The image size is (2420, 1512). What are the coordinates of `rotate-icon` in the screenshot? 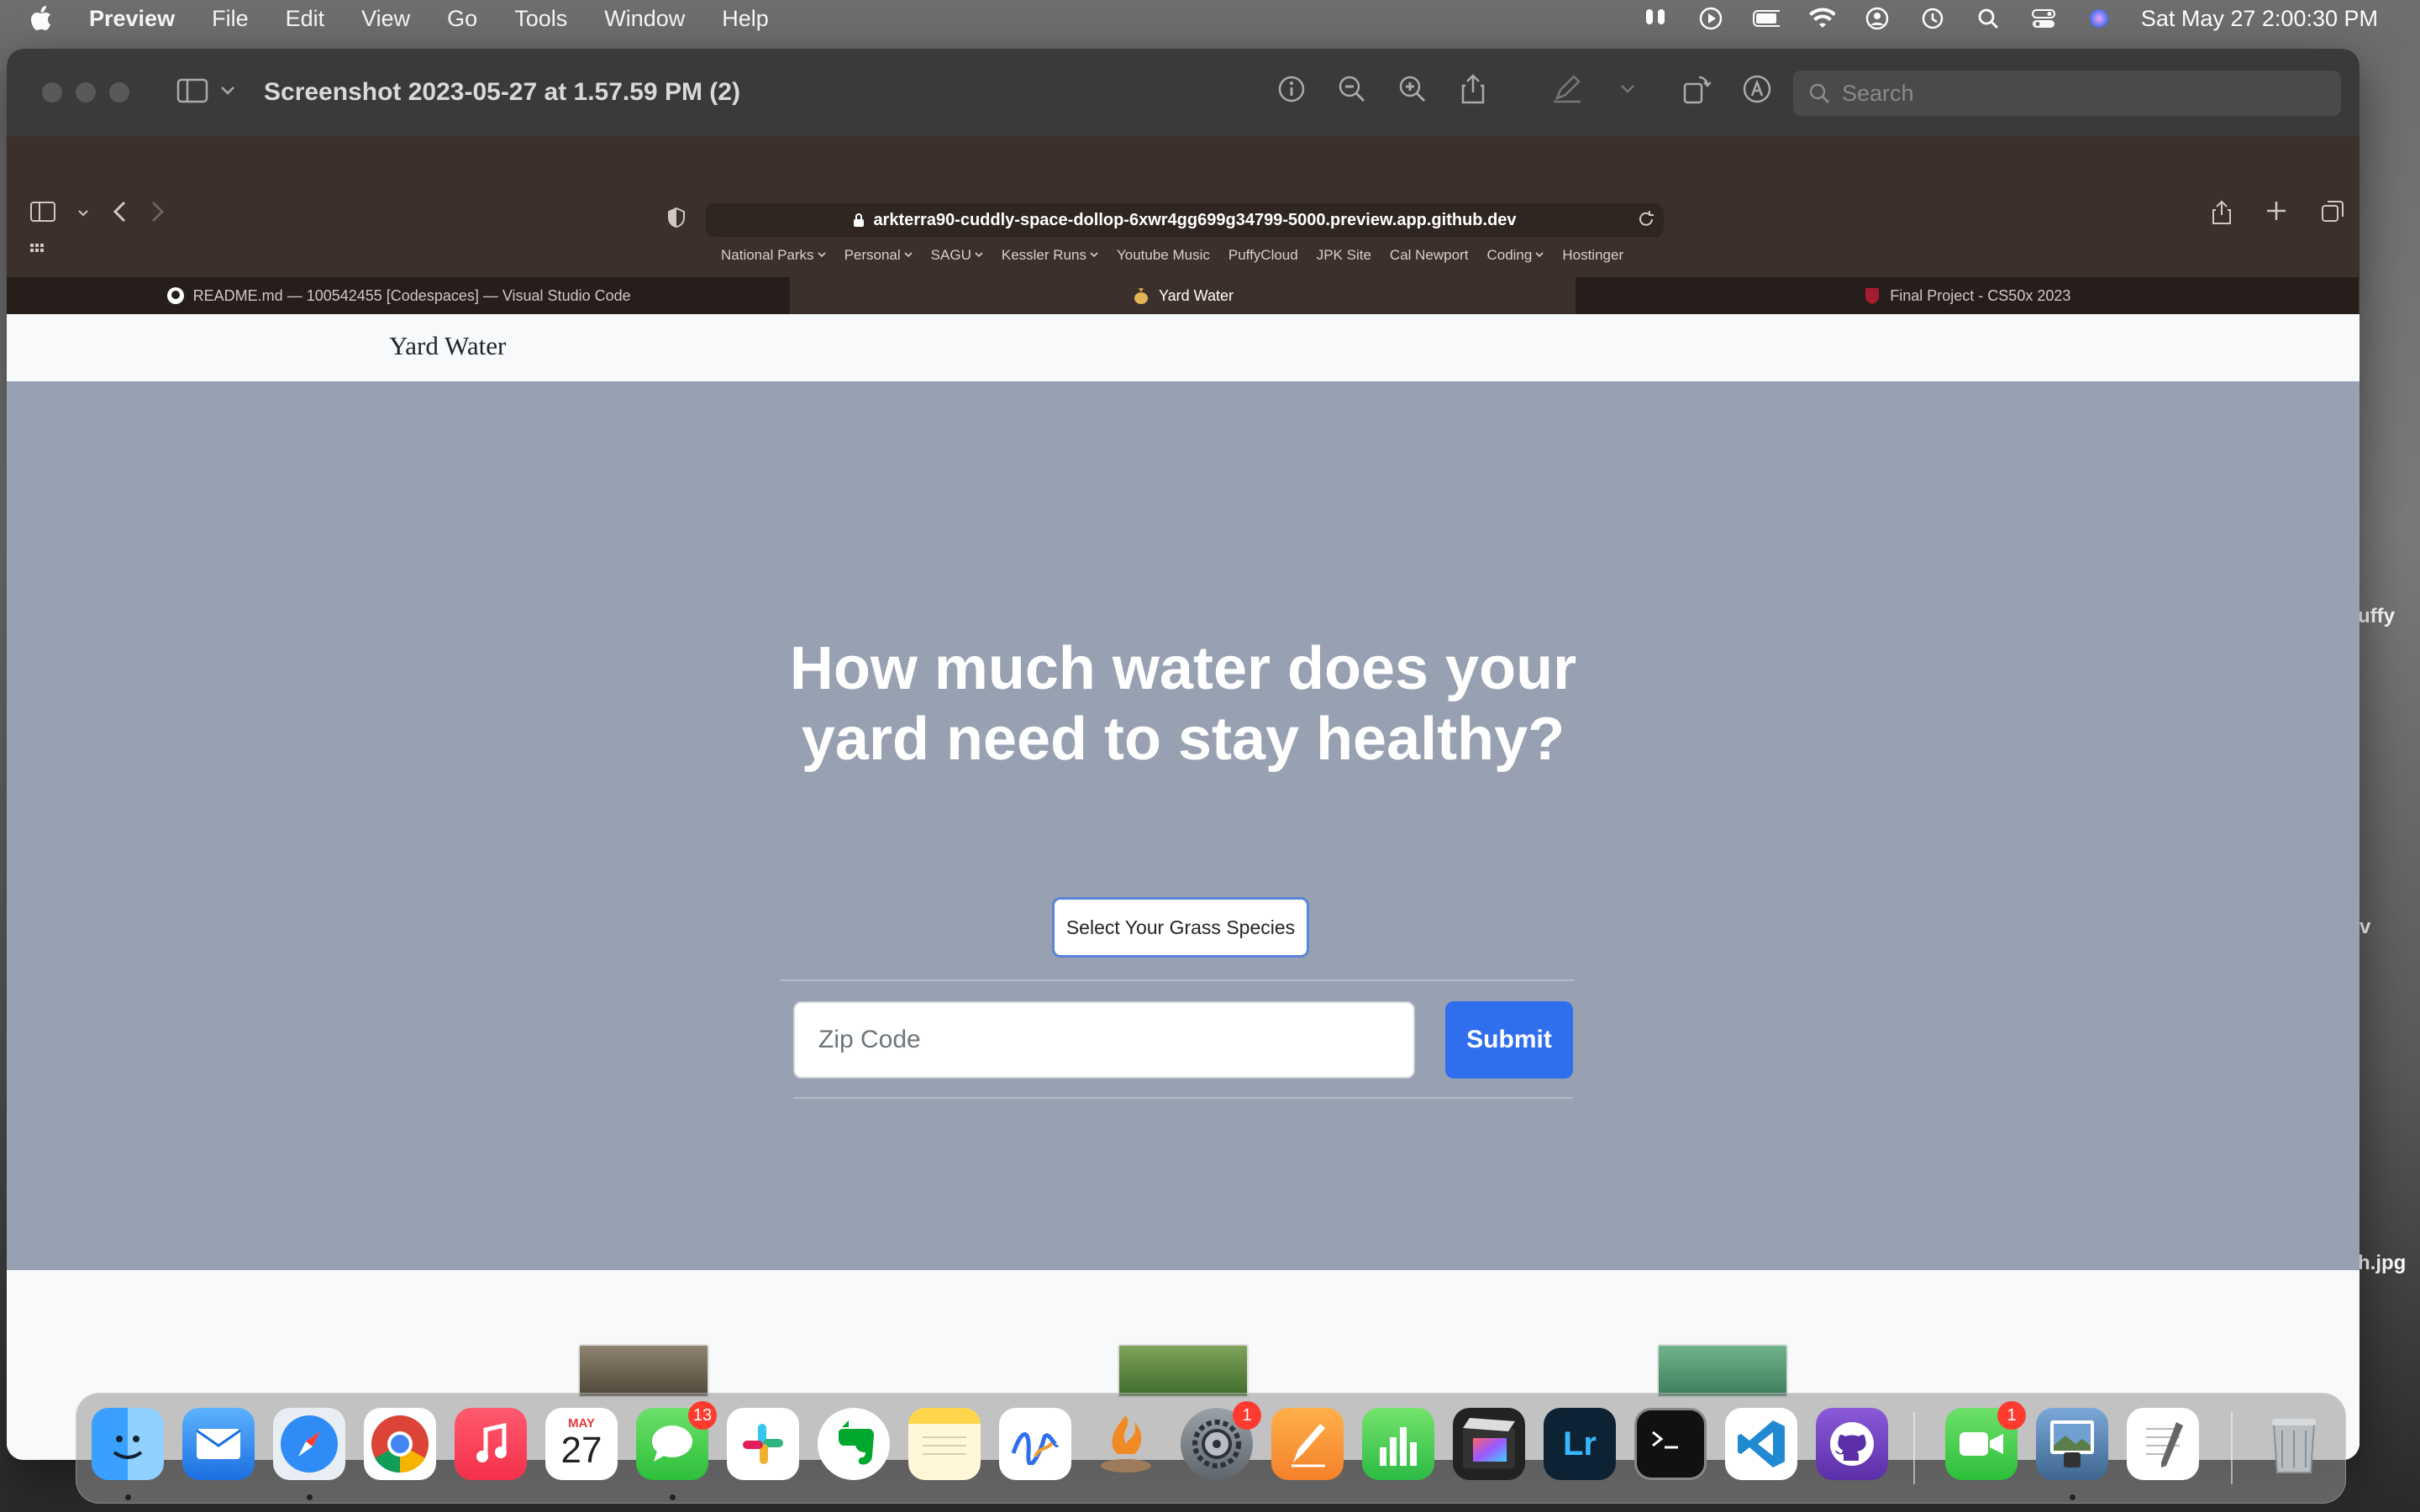 It's located at (1696, 89).